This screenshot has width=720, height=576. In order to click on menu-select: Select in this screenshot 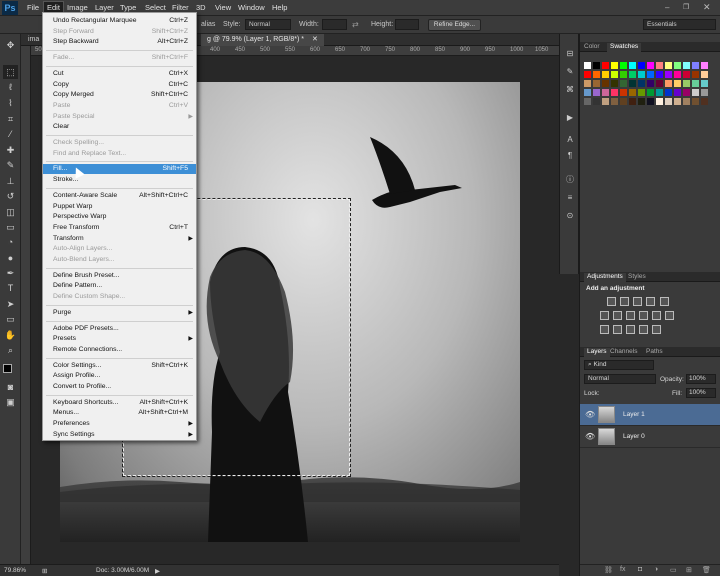, I will do `click(155, 7)`.